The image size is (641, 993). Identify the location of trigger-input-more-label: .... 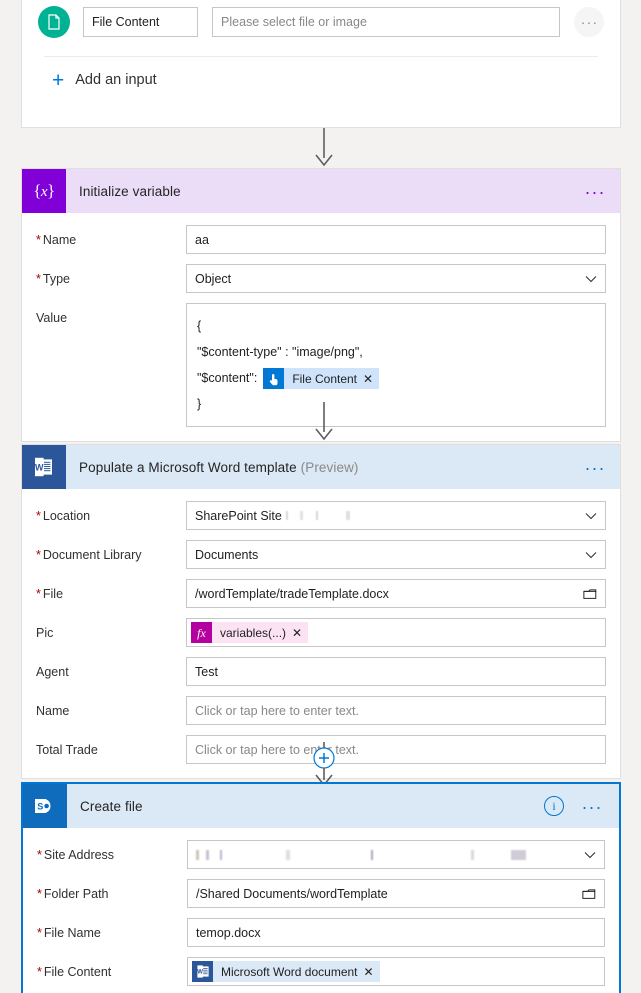
(590, 19).